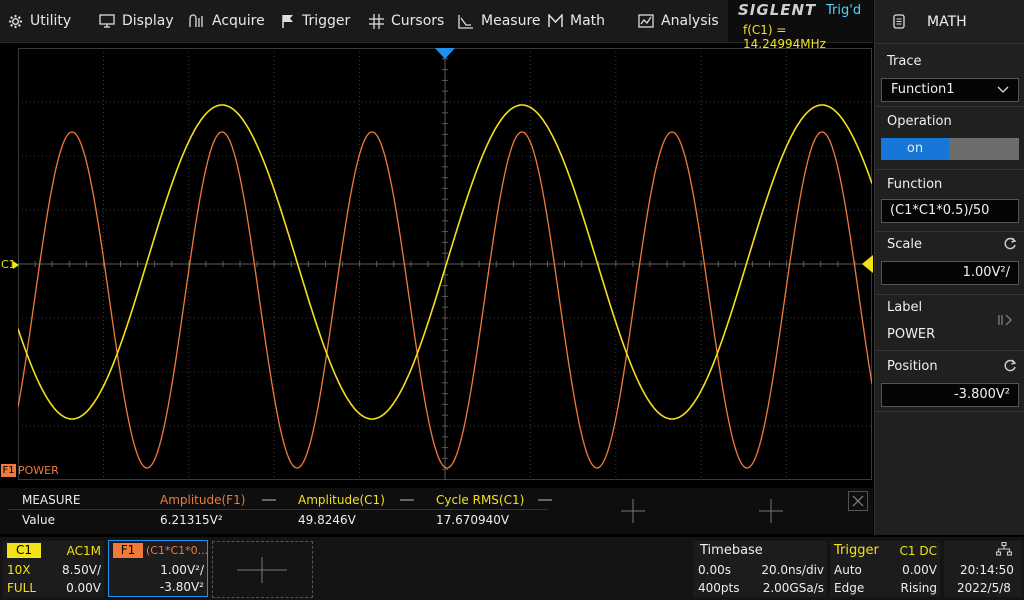 The image size is (1024, 600). Describe the element at coordinates (793, 588) in the screenshot. I see `timebase-rate: 2.00GSa/s` at that location.